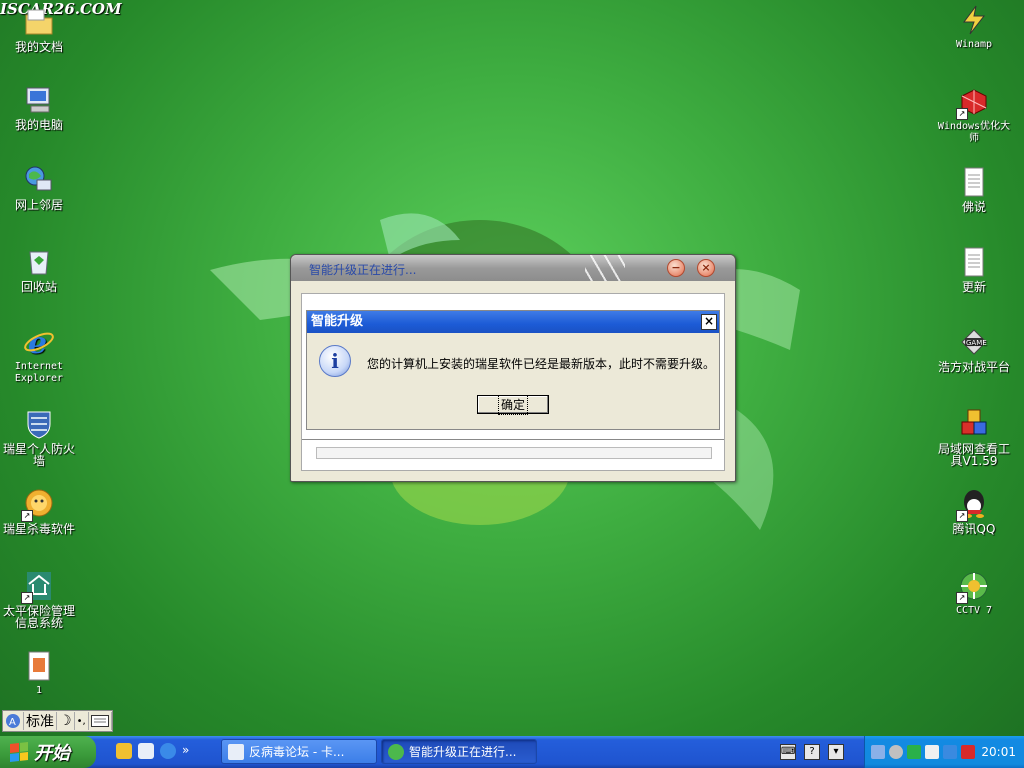 This screenshot has height=768, width=1024. What do you see at coordinates (66, 721) in the screenshot?
I see `ime-fullwidth-toggle: ☽` at bounding box center [66, 721].